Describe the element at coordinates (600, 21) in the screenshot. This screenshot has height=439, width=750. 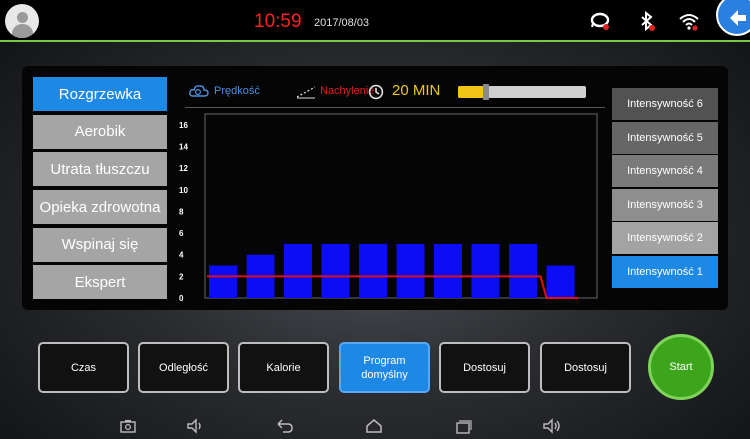
I see `heart-rate-sensor-icon` at that location.